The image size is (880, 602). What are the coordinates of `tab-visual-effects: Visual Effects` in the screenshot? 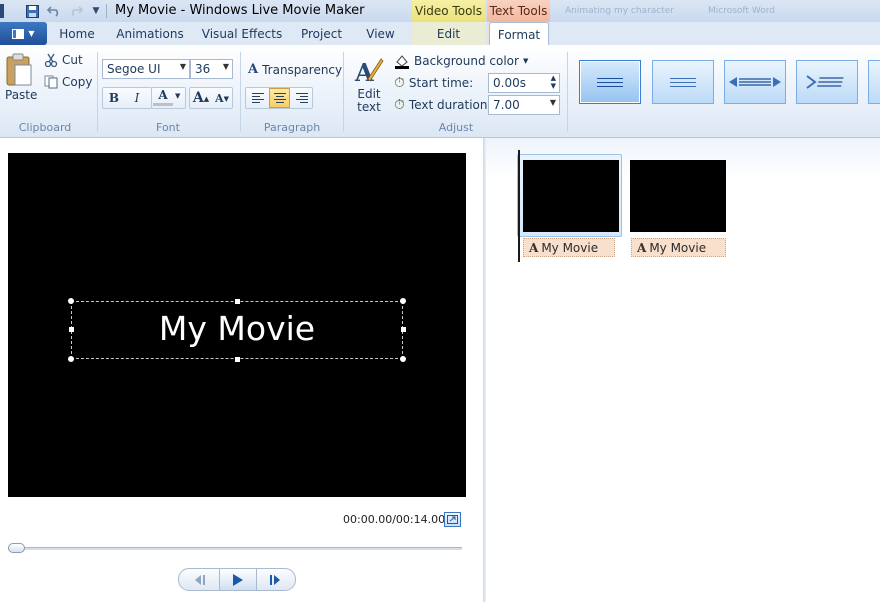 It's located at (242, 34).